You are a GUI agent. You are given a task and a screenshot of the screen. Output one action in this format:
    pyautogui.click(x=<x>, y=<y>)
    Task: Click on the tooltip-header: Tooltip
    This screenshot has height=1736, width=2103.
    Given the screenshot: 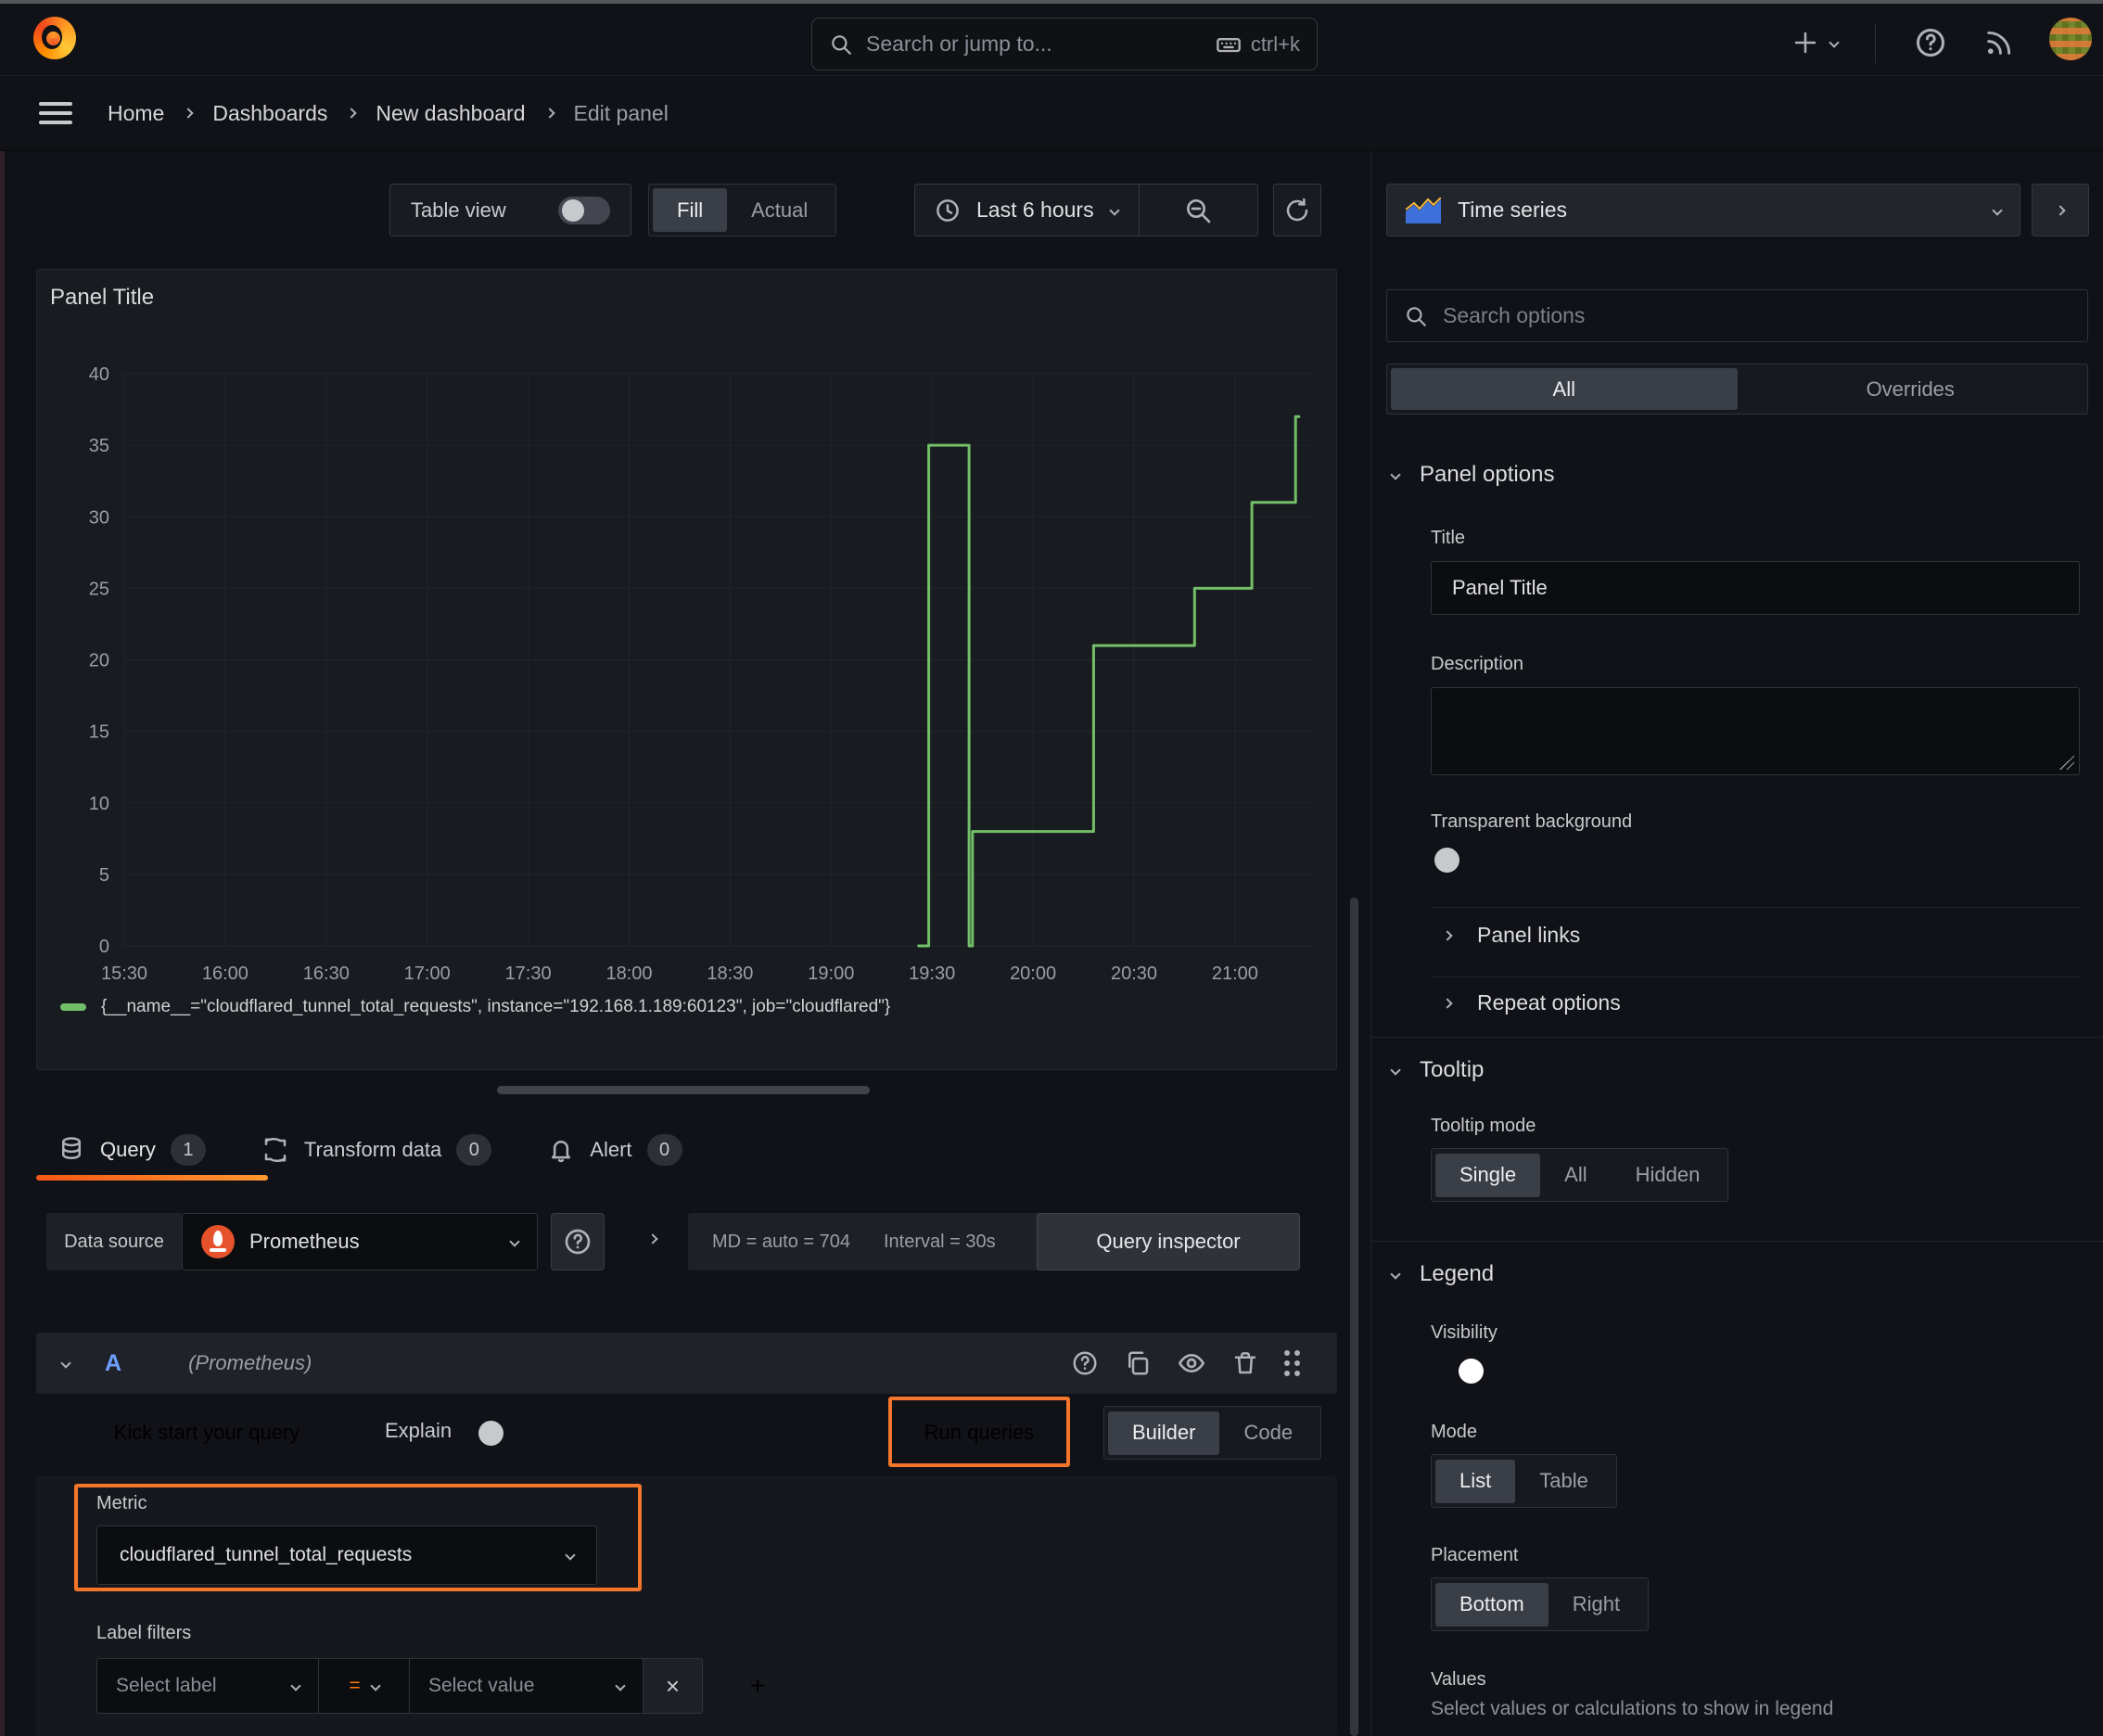 What is the action you would take?
    pyautogui.click(x=1437, y=1070)
    